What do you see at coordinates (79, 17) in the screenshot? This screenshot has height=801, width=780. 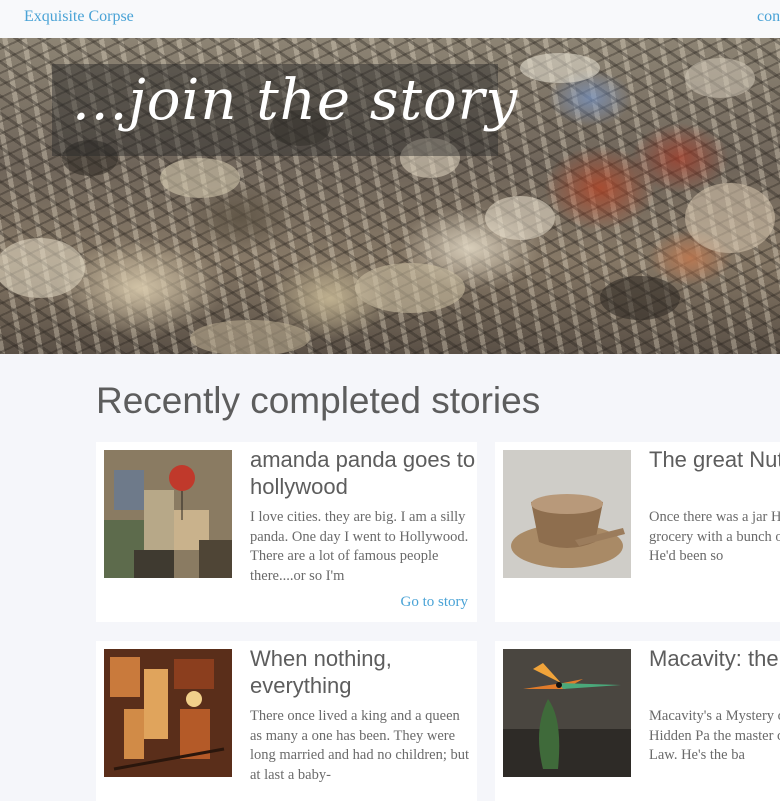 I see `brand-link: Exquisite Corpse` at bounding box center [79, 17].